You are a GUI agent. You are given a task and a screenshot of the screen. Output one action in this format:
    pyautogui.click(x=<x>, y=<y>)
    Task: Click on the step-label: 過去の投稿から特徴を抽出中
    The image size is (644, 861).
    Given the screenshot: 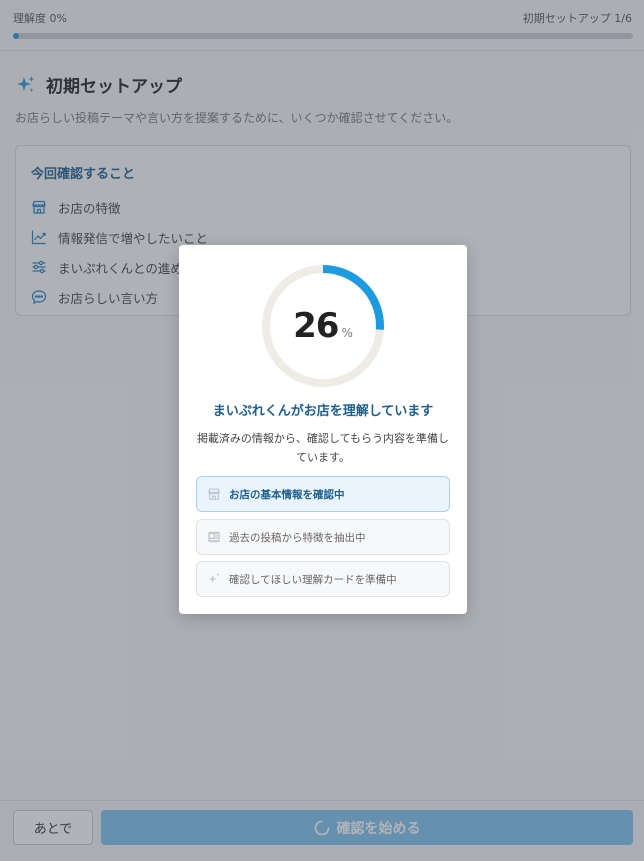 What is the action you would take?
    pyautogui.click(x=297, y=537)
    